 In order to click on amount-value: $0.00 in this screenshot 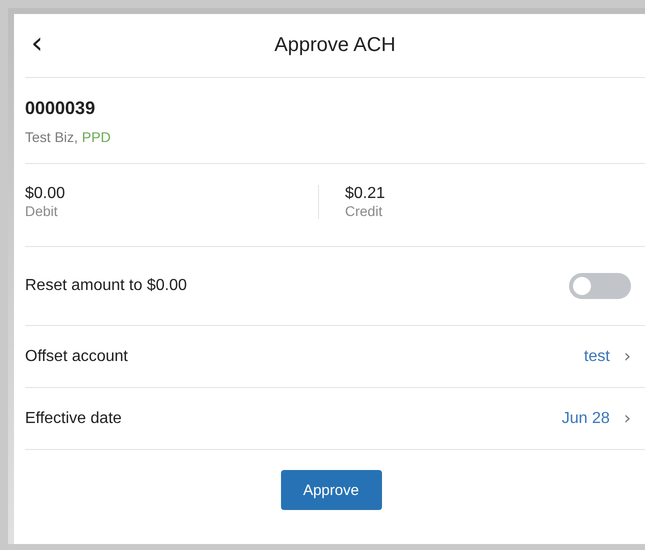, I will do `click(45, 194)`.